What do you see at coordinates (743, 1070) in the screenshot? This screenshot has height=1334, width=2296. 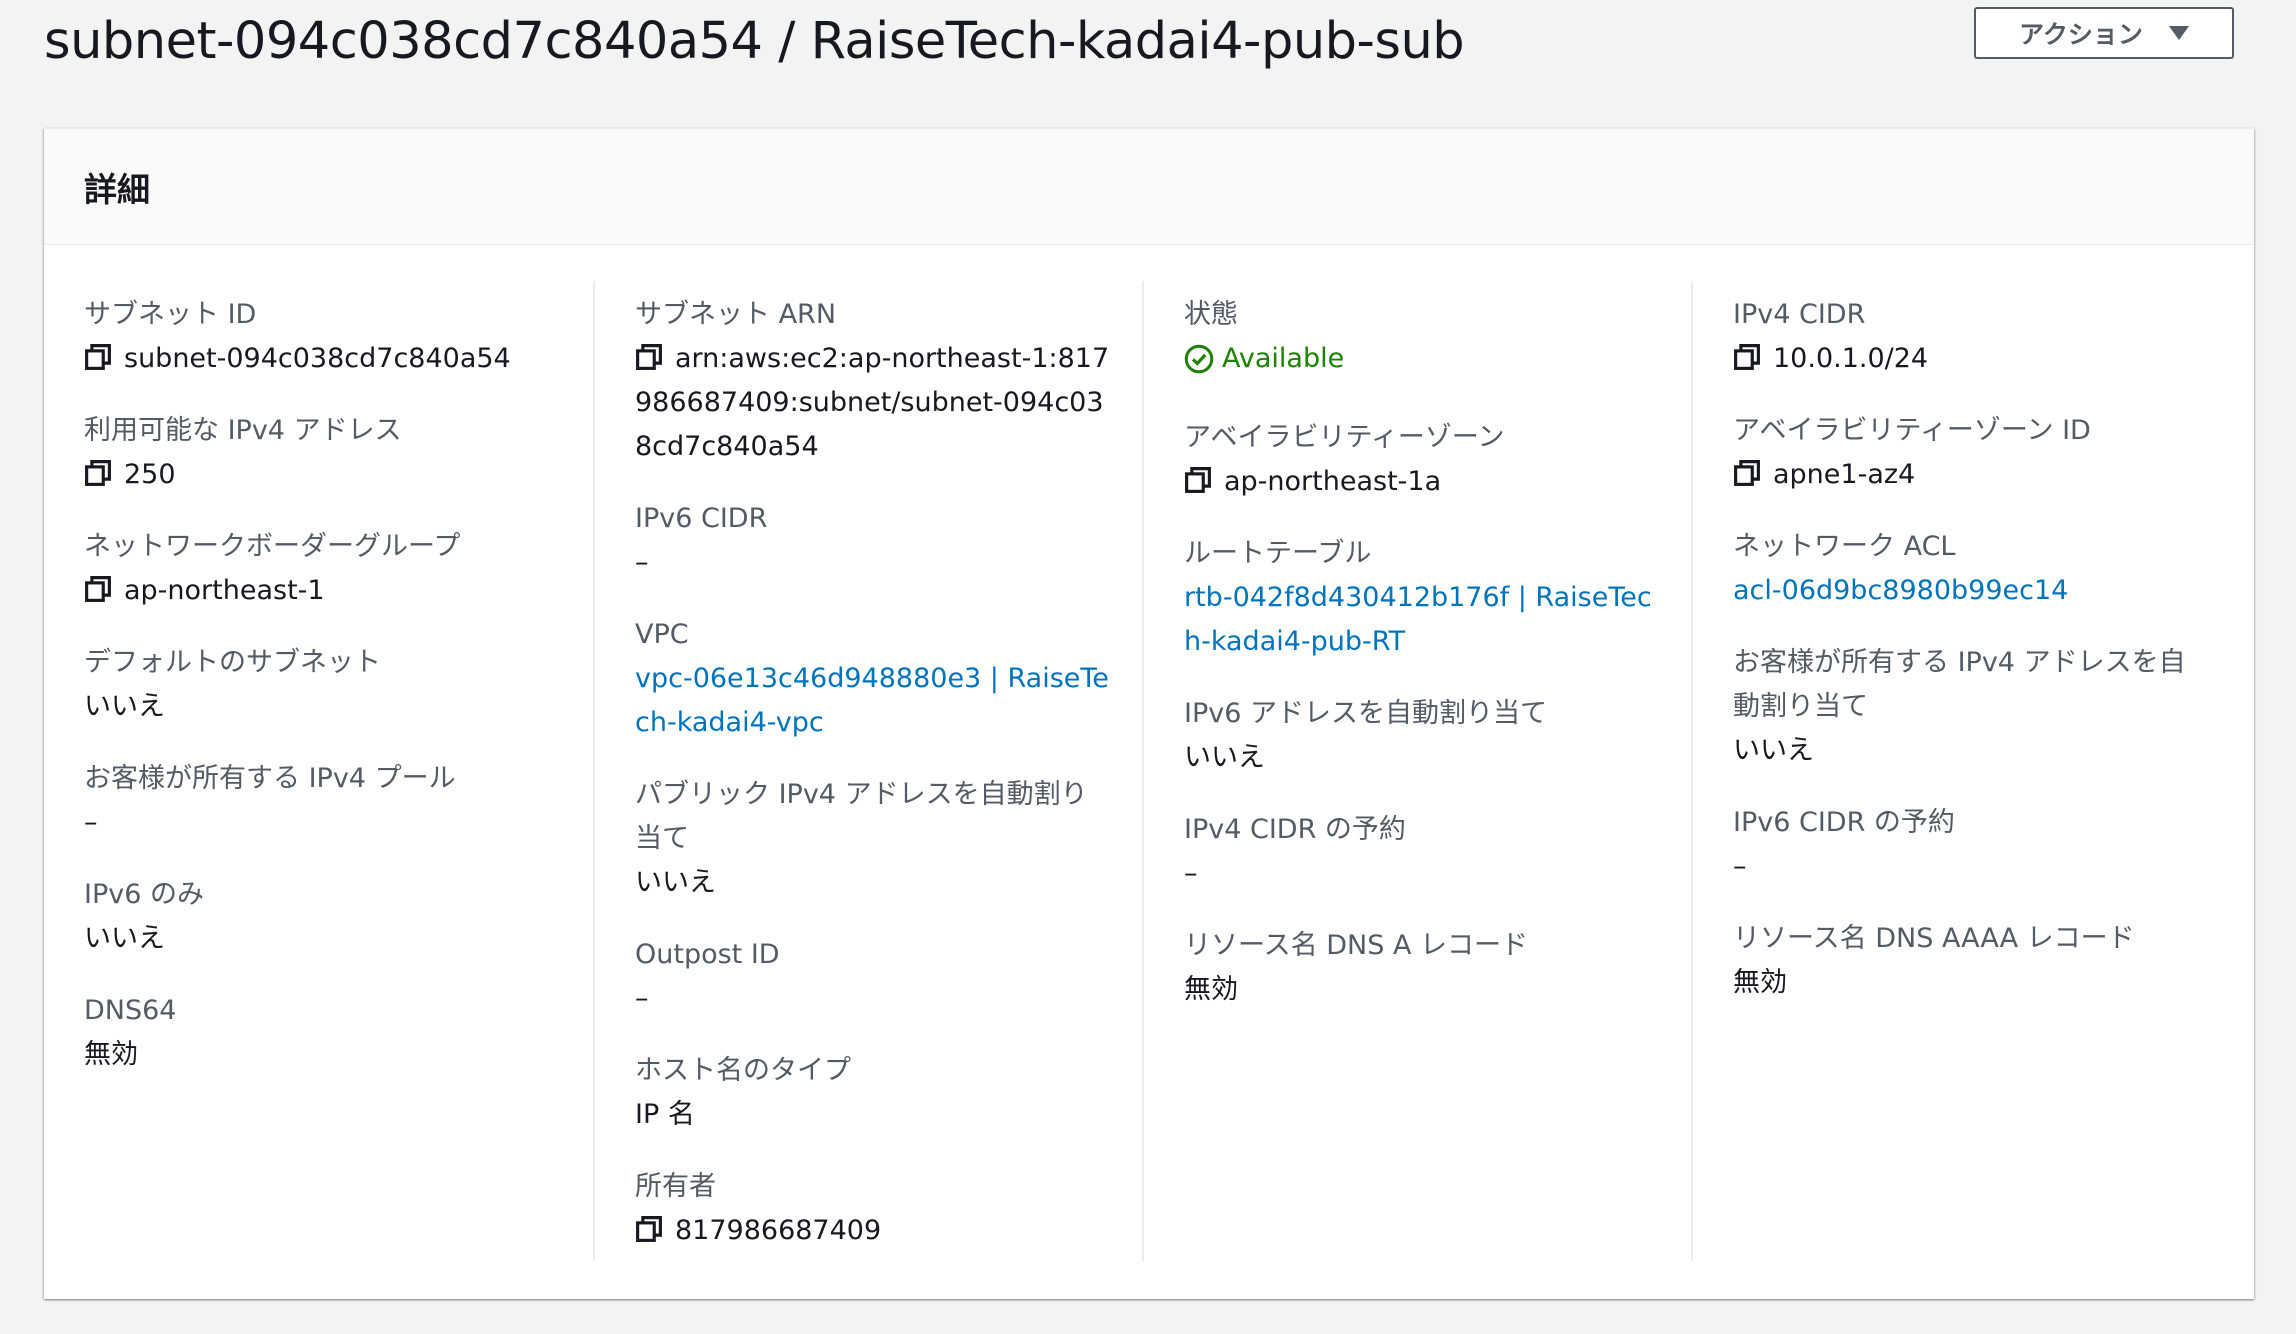 I see `detail-field-label: ホスト名のタイプ` at bounding box center [743, 1070].